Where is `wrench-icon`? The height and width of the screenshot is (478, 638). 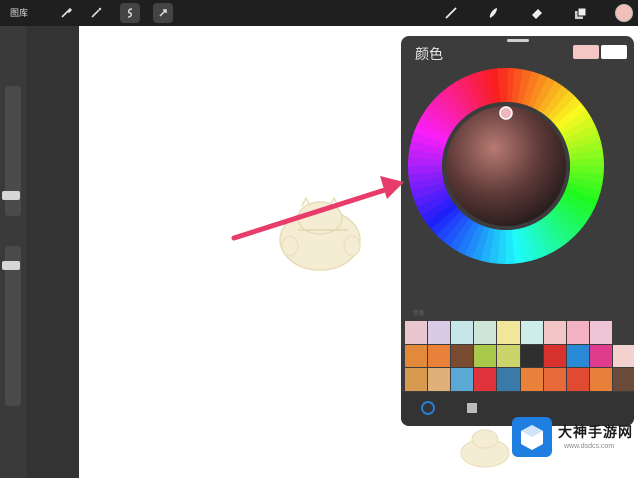 wrench-icon is located at coordinates (66, 13).